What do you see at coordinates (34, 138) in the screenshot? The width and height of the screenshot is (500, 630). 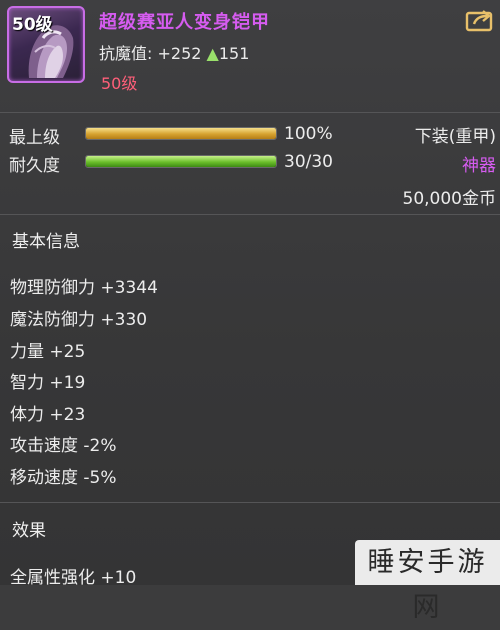 I see `upgrade-label: 最上级` at bounding box center [34, 138].